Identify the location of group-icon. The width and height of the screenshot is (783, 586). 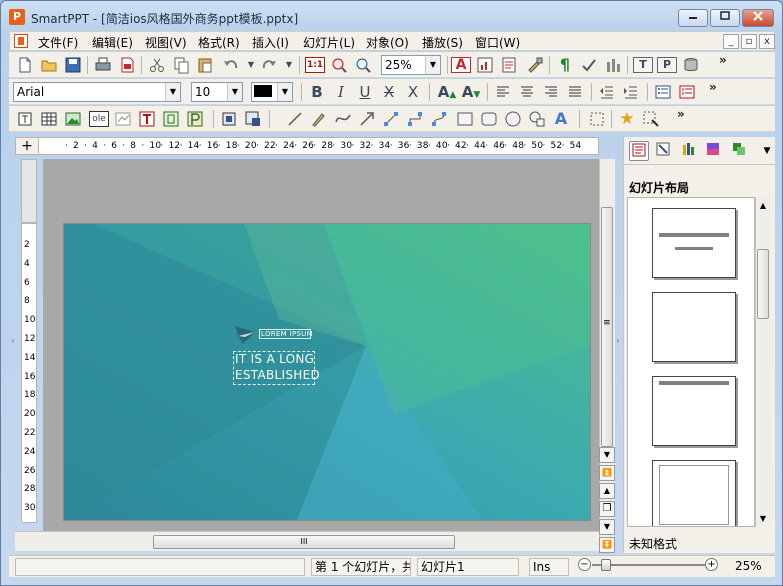
(229, 119).